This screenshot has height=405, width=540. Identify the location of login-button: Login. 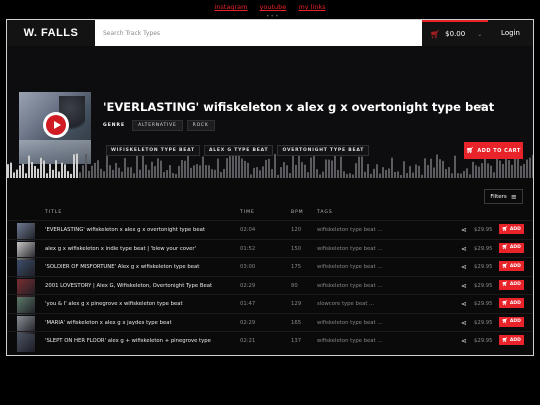
(510, 33).